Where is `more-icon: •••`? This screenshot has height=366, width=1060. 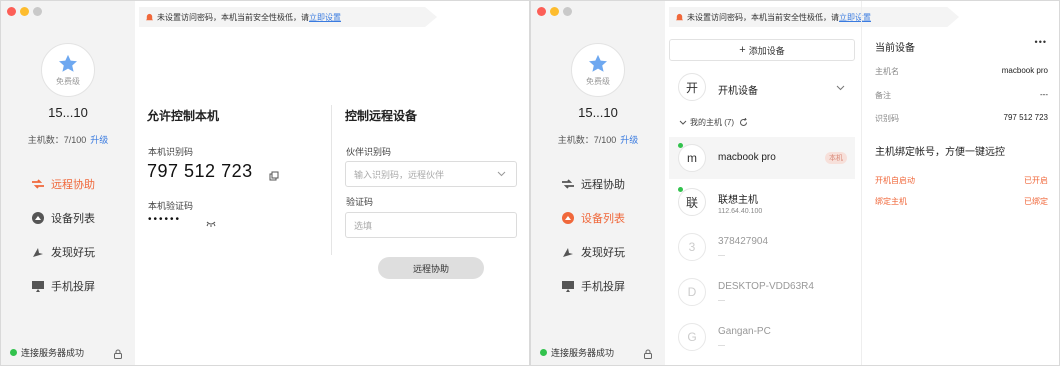 more-icon: ••• is located at coordinates (1041, 42).